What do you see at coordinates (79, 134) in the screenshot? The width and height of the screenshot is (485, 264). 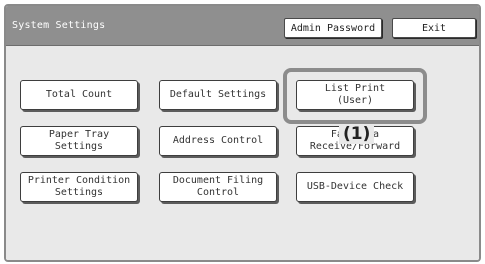 I see `paper-tray-label-line1: Paper Tray` at bounding box center [79, 134].